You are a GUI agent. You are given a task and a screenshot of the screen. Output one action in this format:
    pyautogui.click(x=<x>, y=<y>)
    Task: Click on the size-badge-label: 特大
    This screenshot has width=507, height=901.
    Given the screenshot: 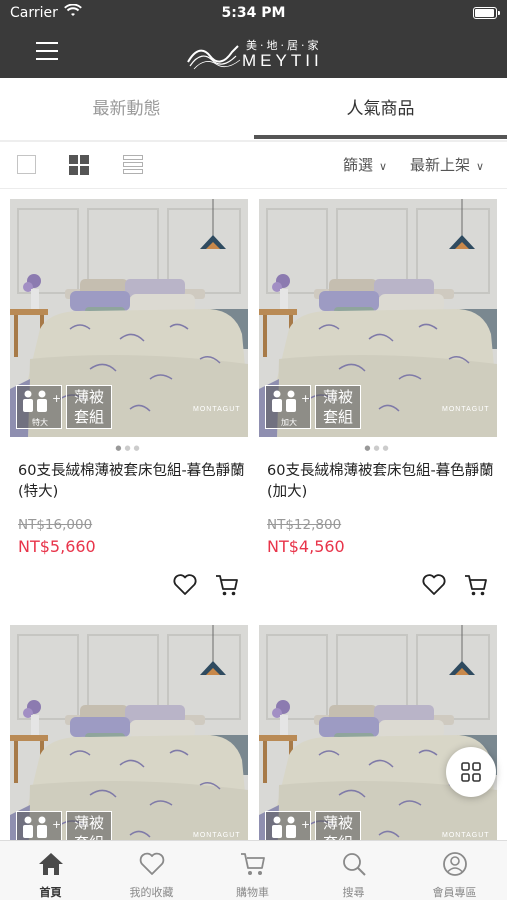 What is the action you would take?
    pyautogui.click(x=40, y=422)
    